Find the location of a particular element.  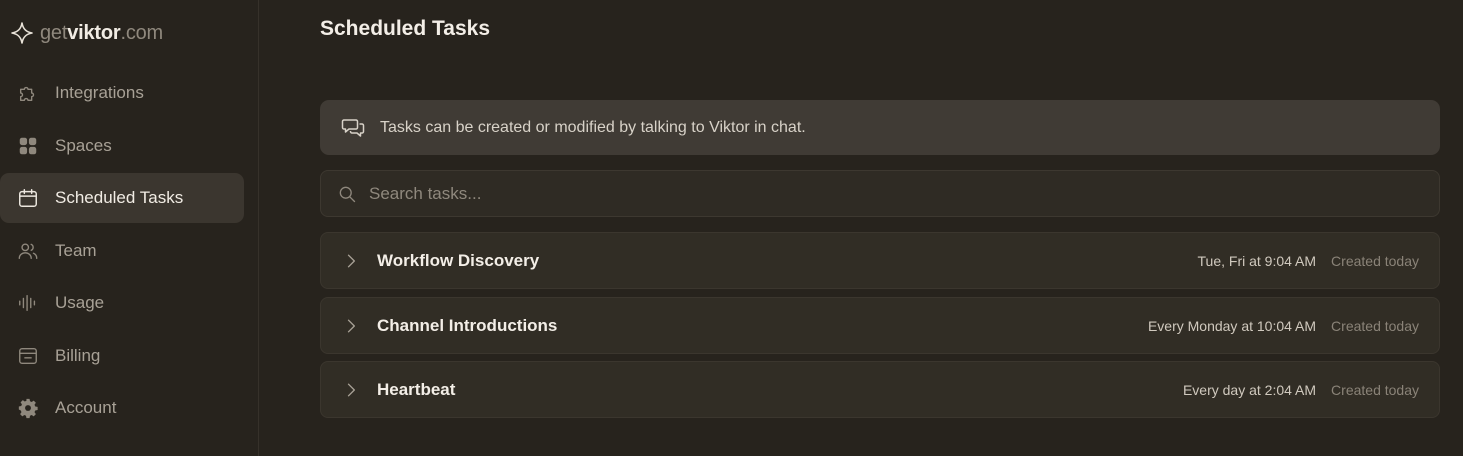

logo-mark-icon is located at coordinates (22, 33).